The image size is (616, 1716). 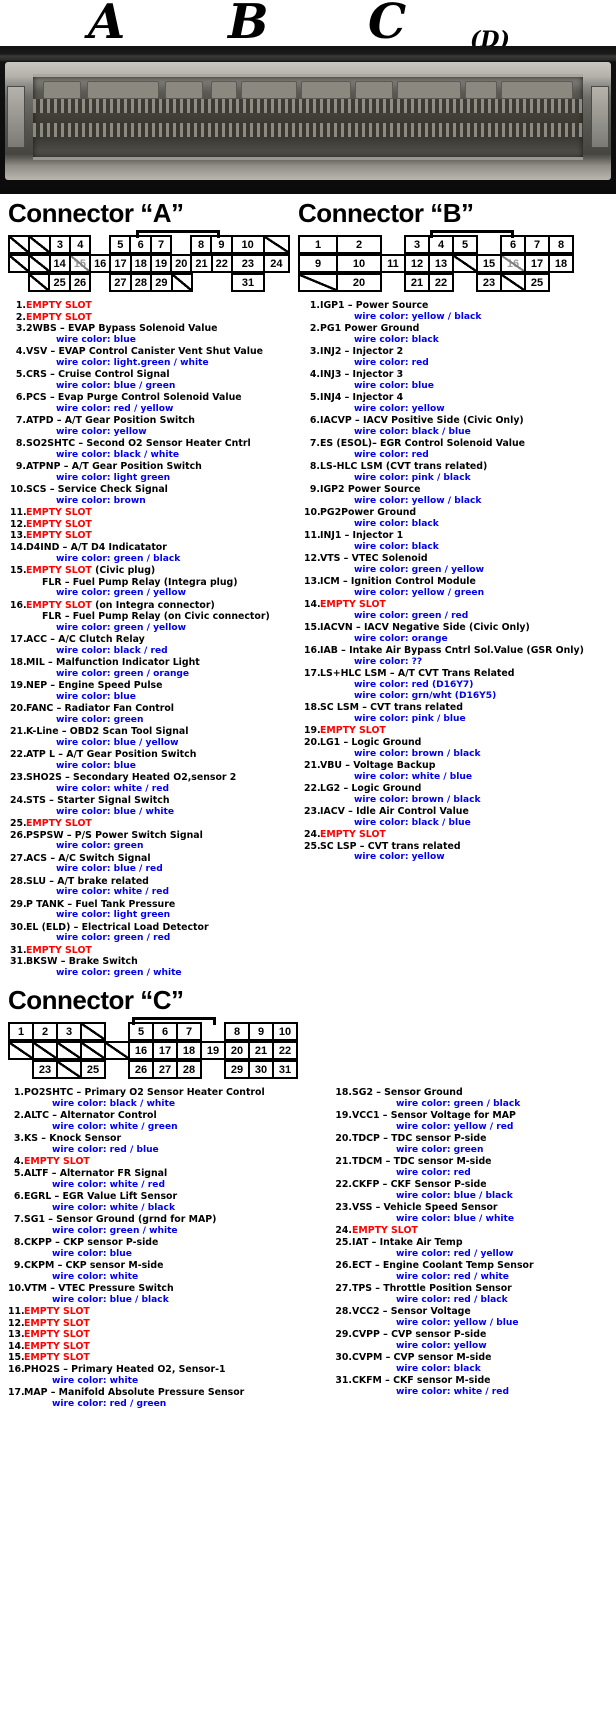 What do you see at coordinates (59, 263) in the screenshot?
I see `pin-cell-14: 14` at bounding box center [59, 263].